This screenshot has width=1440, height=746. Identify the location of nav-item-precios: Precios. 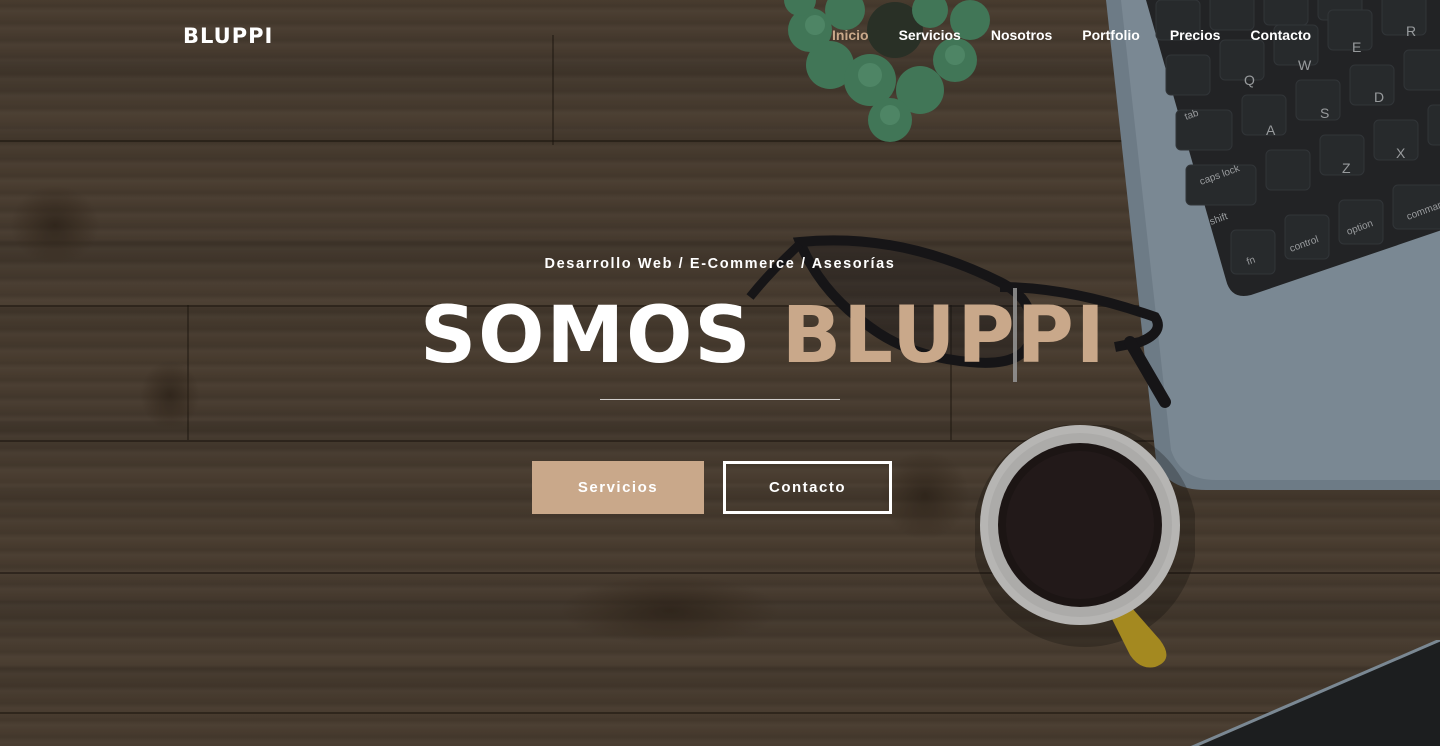
(1195, 35).